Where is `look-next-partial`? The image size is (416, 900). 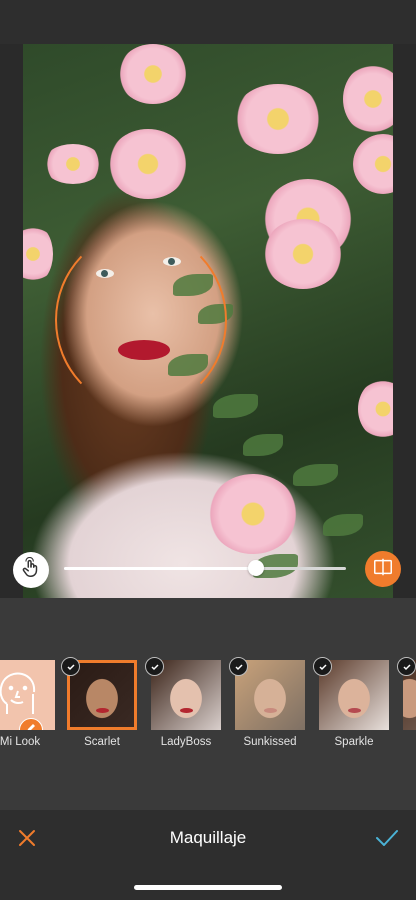
look-next-partial is located at coordinates (406, 693).